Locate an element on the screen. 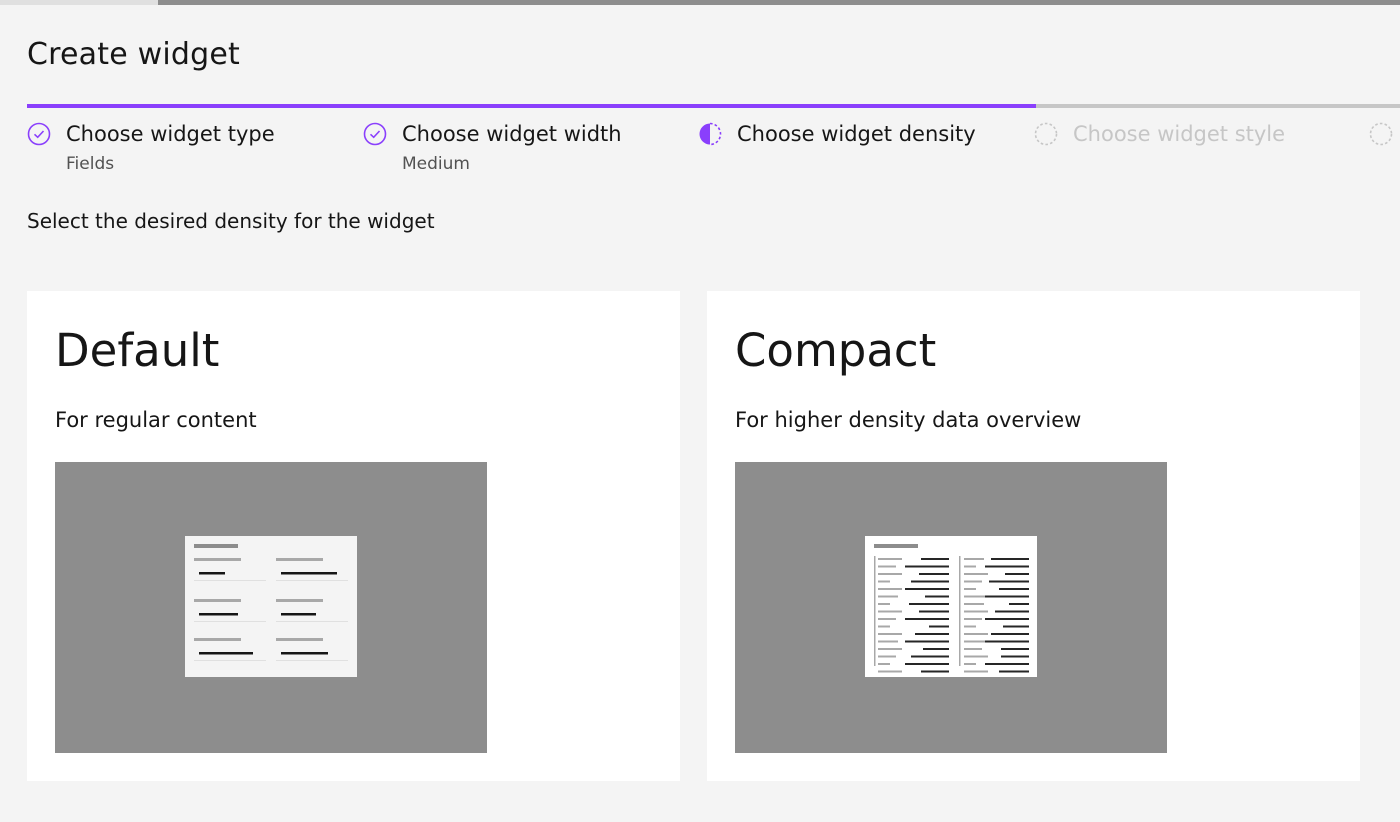 Image resolution: width=1400 pixels, height=822 pixels. step-label: Choose widget type is located at coordinates (170, 134).